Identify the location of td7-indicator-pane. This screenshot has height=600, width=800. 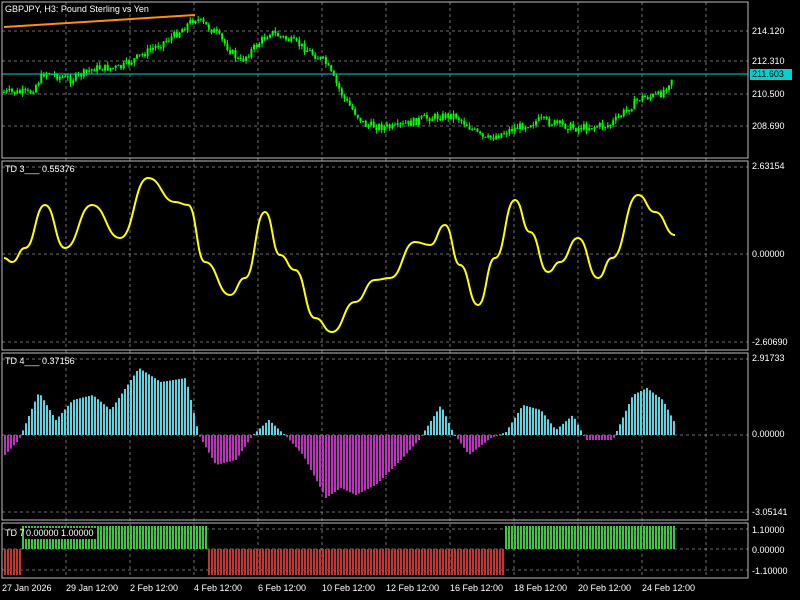
(339, 550).